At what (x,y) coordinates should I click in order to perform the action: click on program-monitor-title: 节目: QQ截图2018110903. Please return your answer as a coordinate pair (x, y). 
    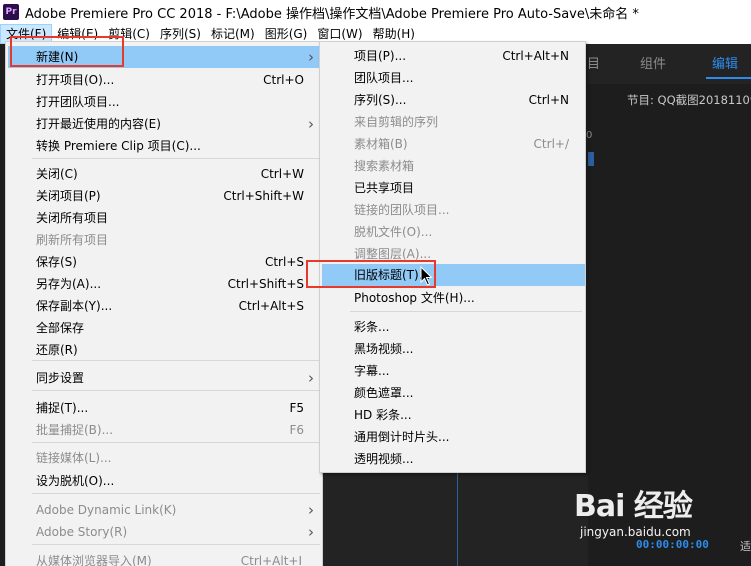
    Looking at the image, I should click on (689, 100).